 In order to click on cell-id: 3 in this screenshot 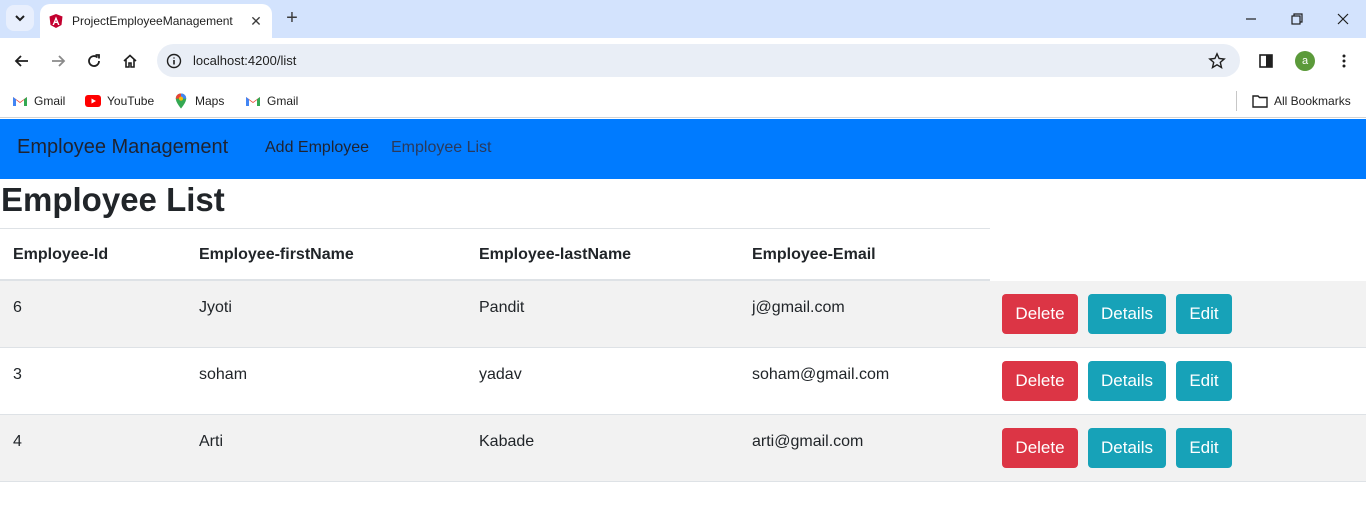, I will do `click(17, 374)`.